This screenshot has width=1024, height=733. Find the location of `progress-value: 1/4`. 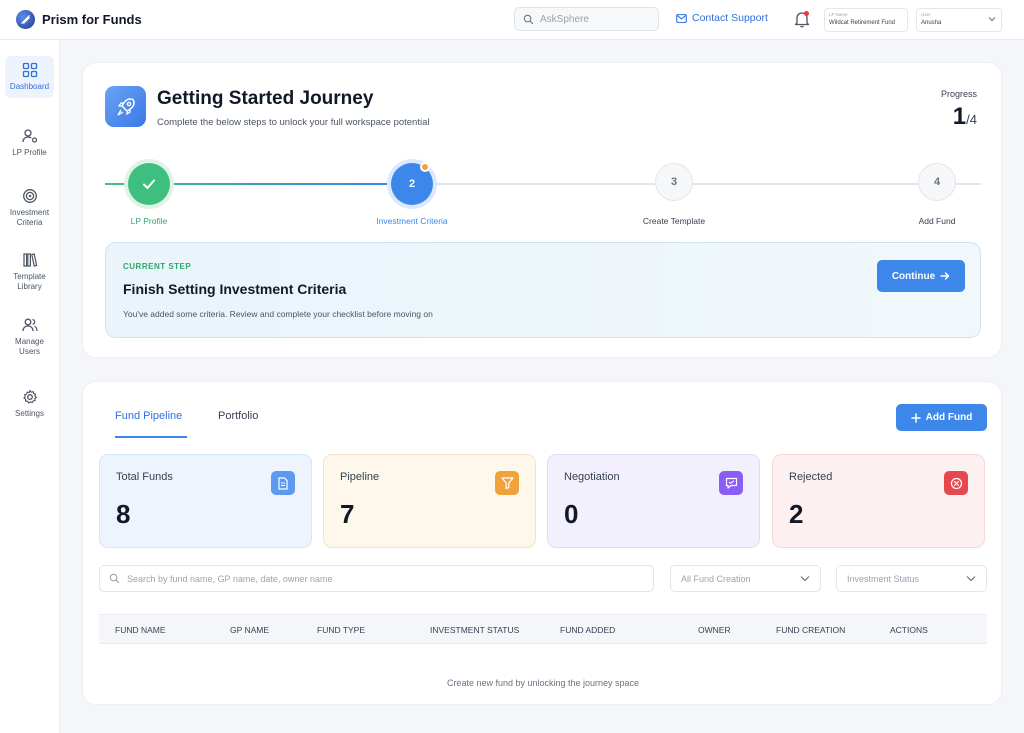

progress-value: 1/4 is located at coordinates (965, 117).